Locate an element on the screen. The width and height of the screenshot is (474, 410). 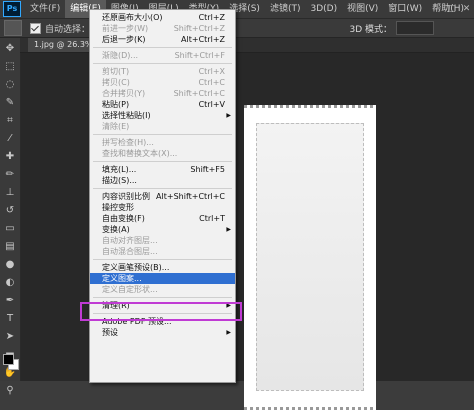
crop-tool-icon: ⌗ is located at coordinates (10, 121).